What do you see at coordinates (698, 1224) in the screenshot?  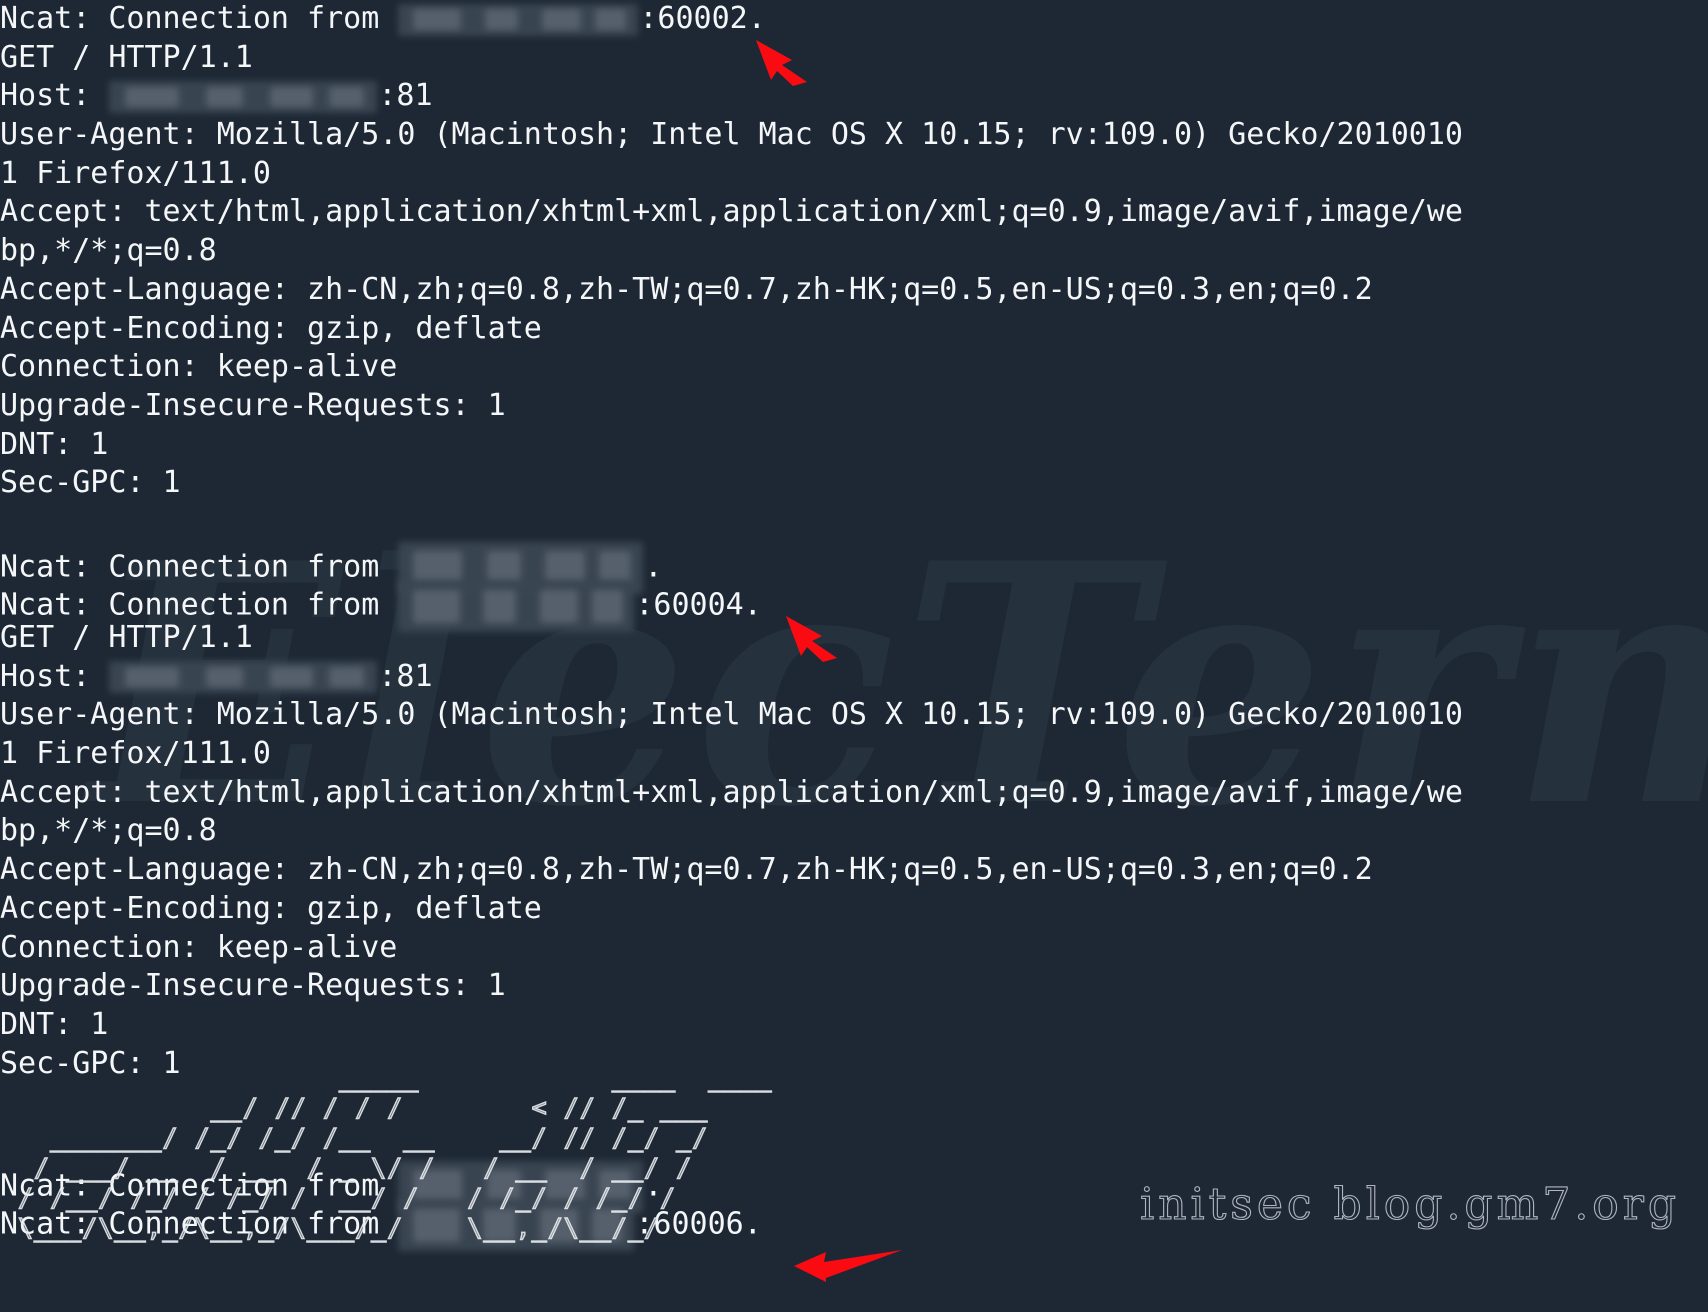 I see `line-text-suffix: :60006.` at bounding box center [698, 1224].